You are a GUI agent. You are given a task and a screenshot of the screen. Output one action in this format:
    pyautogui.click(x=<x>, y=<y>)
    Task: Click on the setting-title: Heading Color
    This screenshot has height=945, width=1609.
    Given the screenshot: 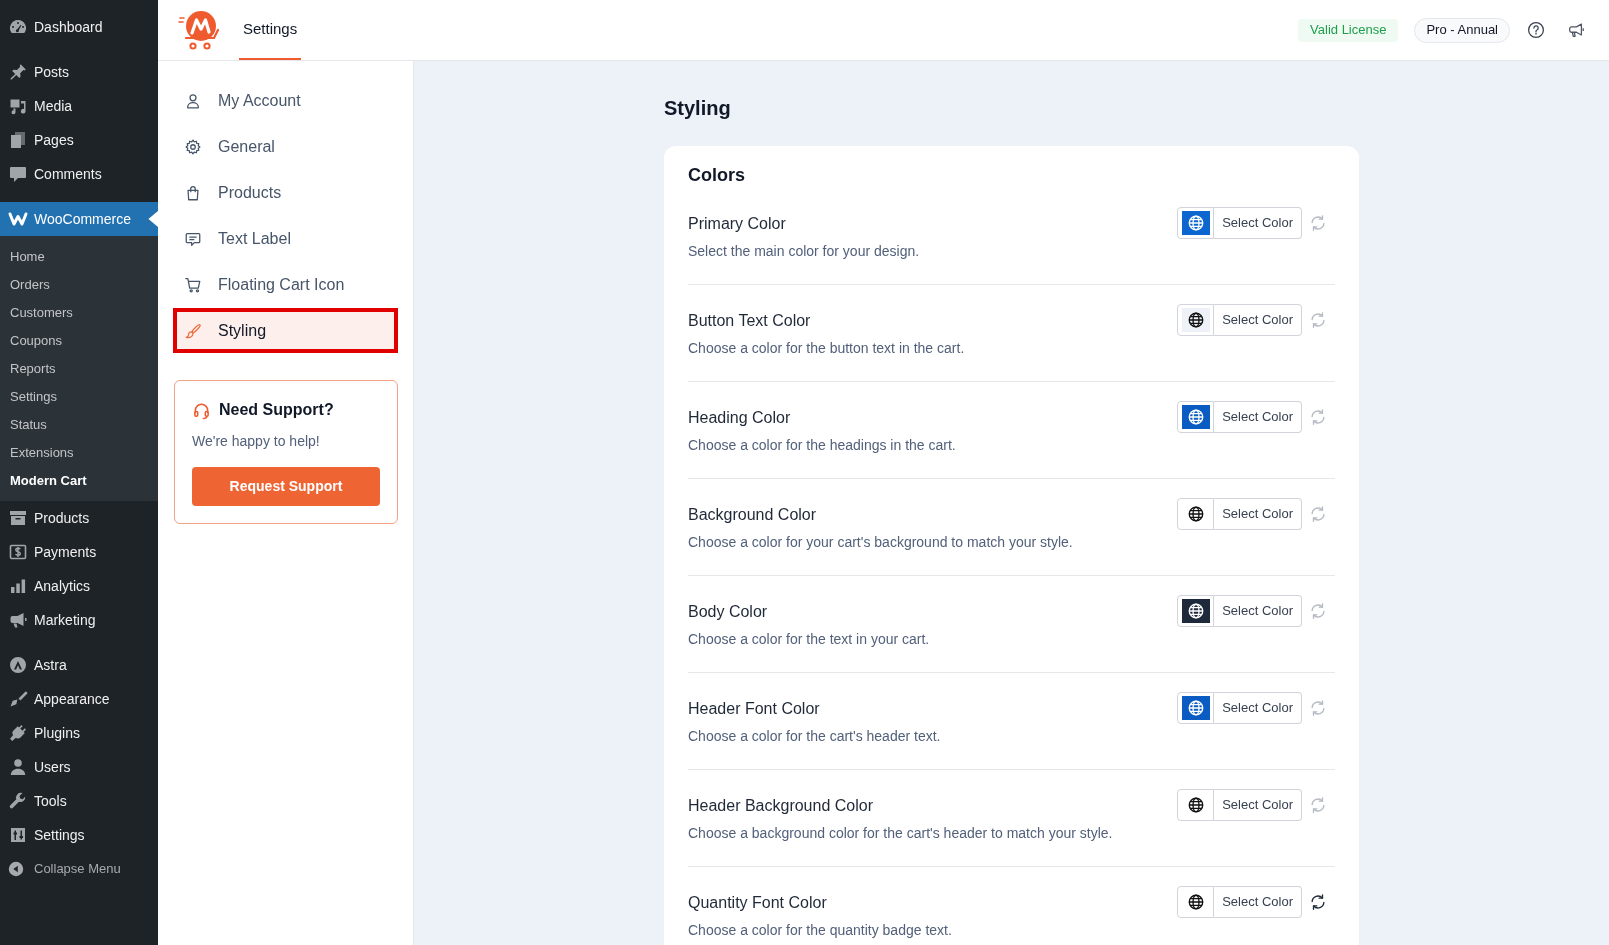 What is the action you would take?
    pyautogui.click(x=740, y=418)
    